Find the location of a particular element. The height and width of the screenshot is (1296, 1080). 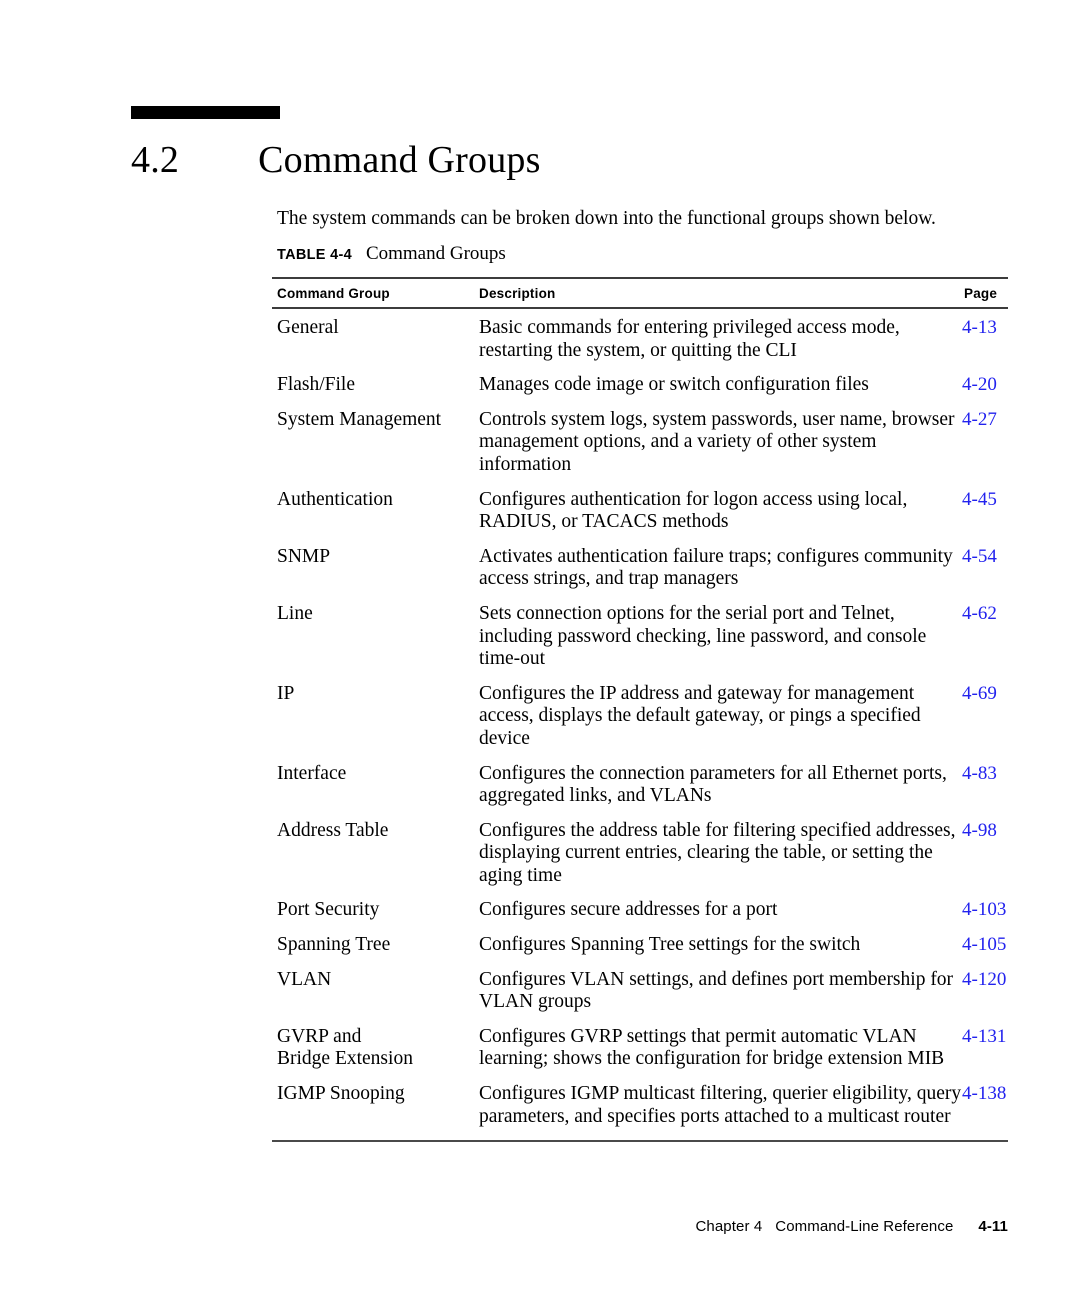

cell-line: Bridge Extension is located at coordinates (345, 1059).